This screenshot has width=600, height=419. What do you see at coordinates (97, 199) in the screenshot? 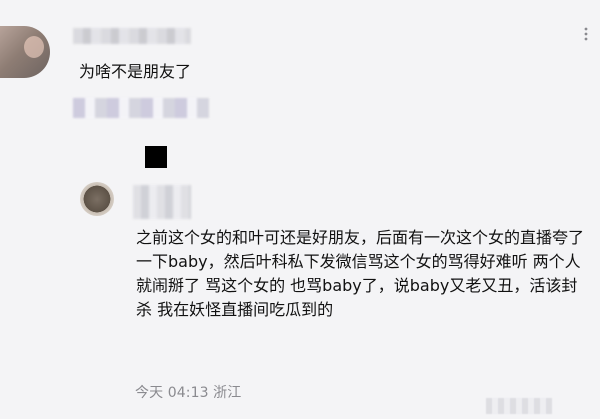
I see `reply-avatar` at bounding box center [97, 199].